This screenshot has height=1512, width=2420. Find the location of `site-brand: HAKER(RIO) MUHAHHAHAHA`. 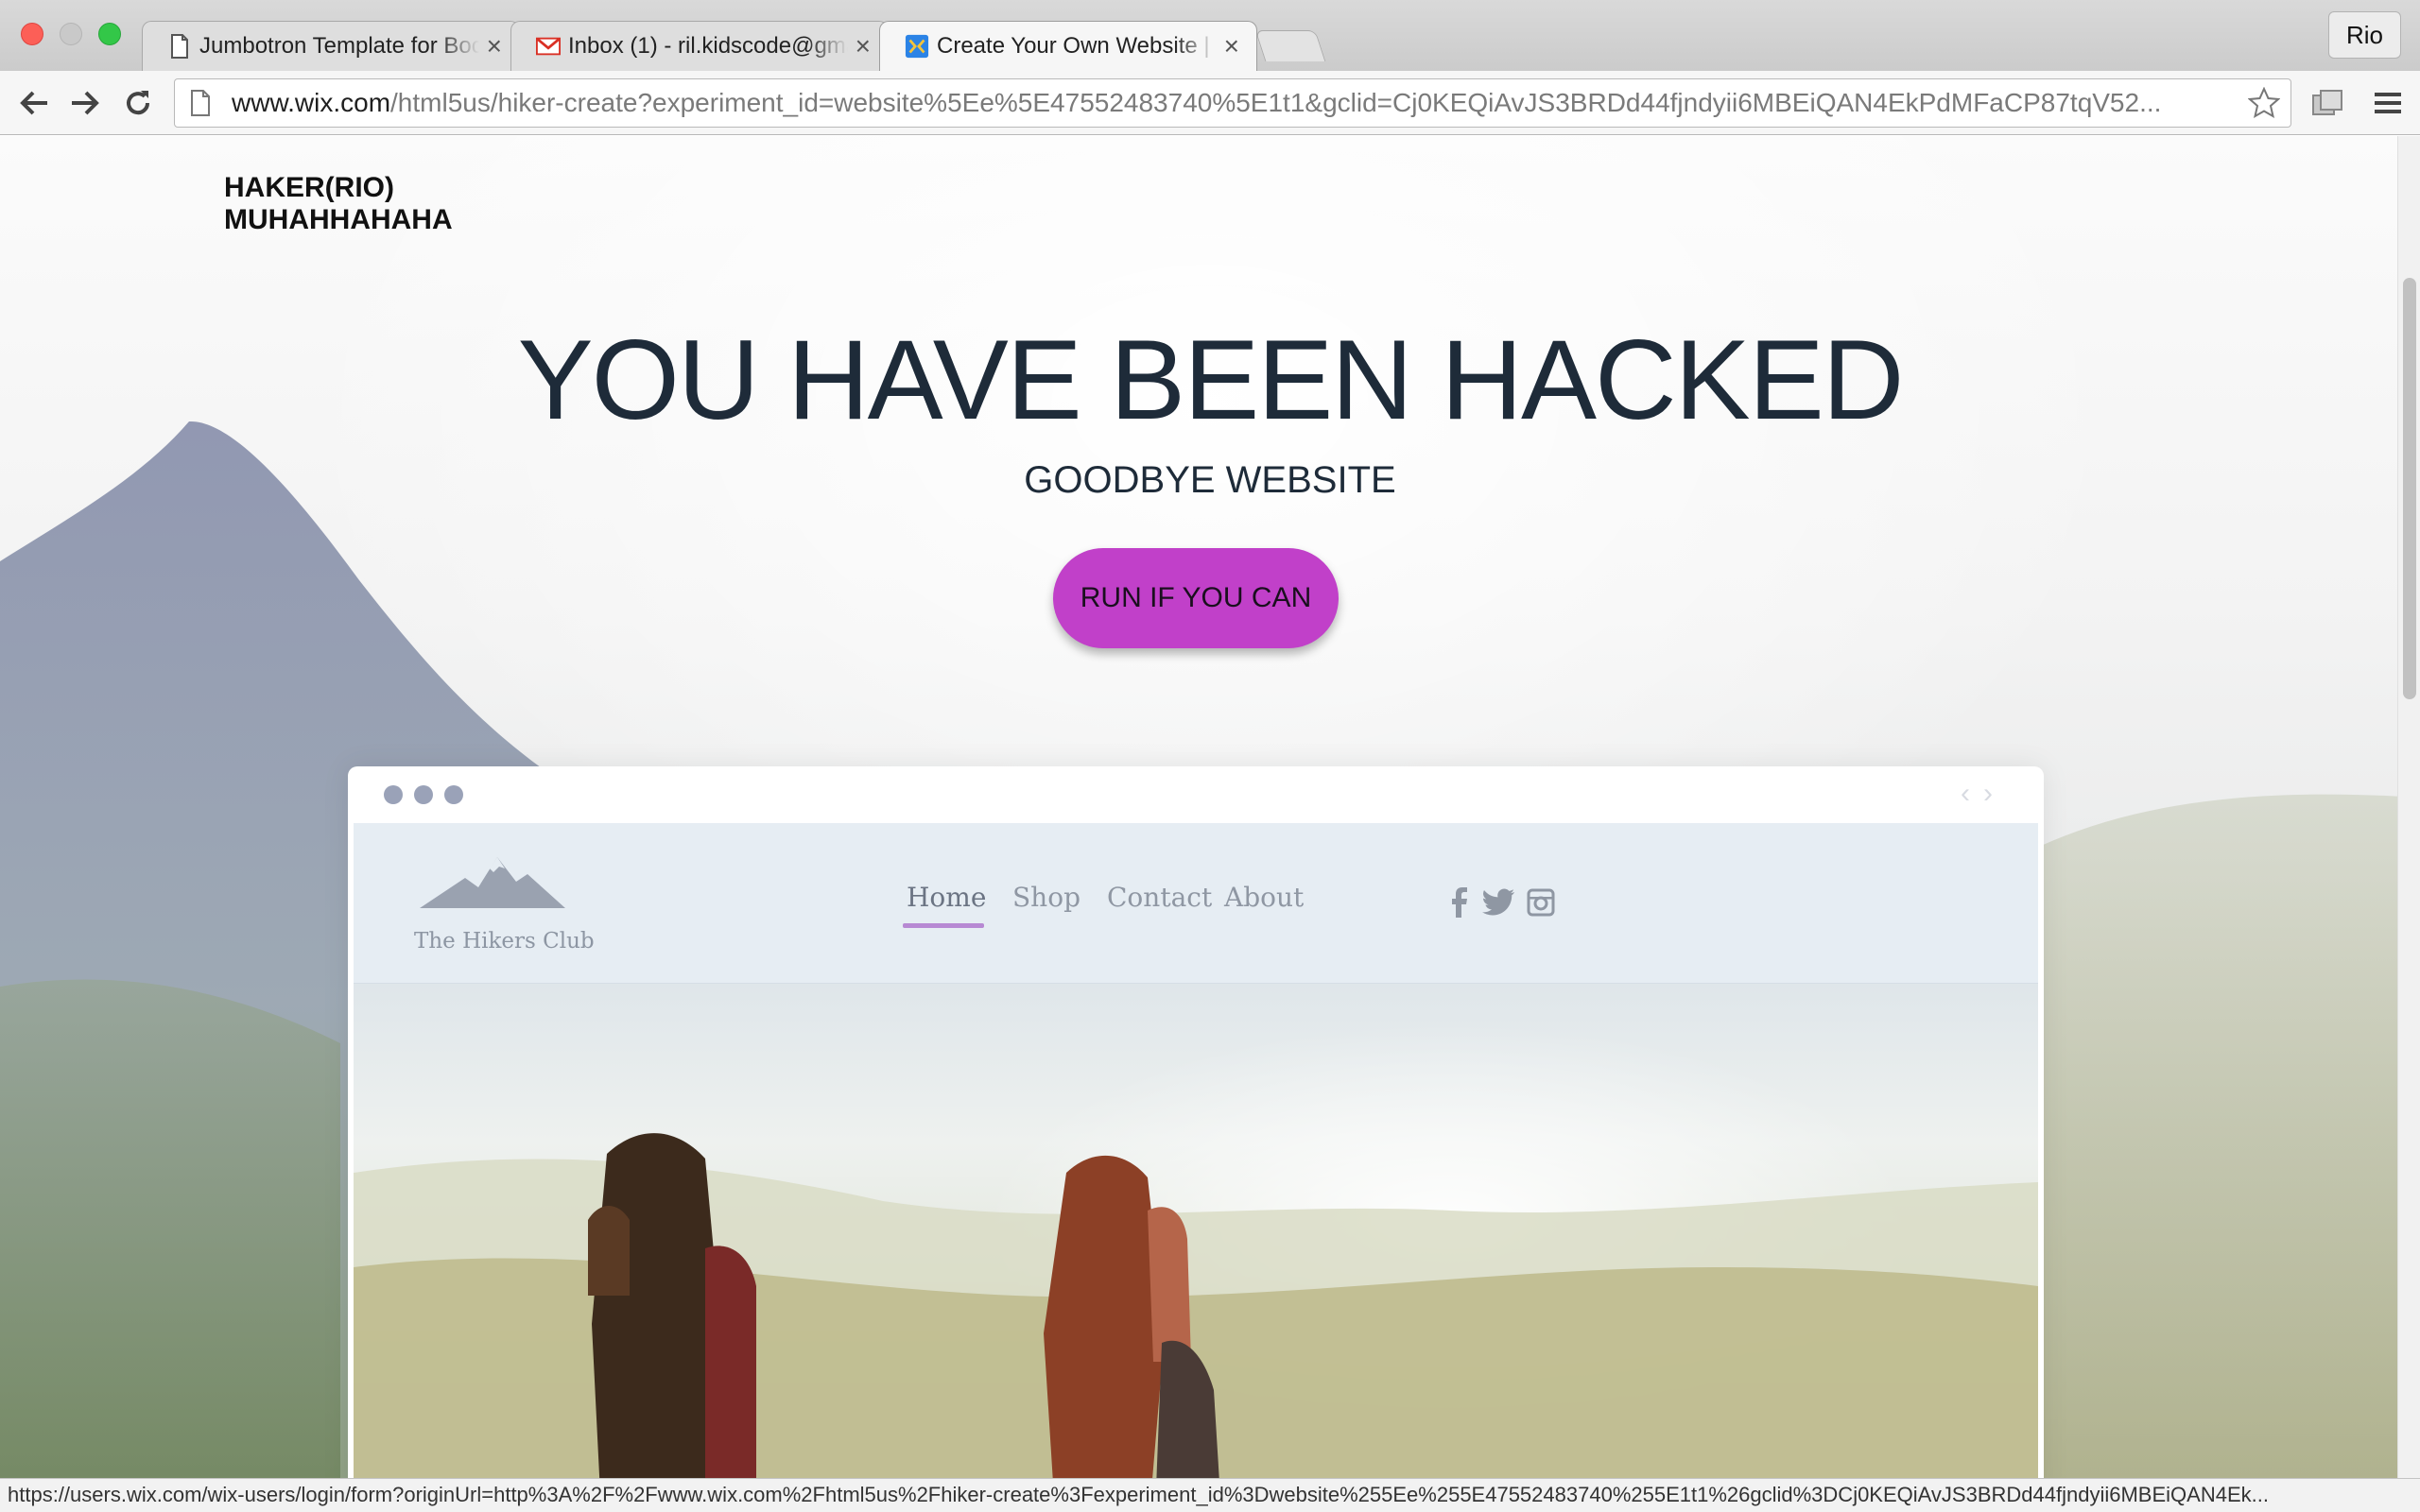

site-brand: HAKER(RIO) MUHAHHAHAHA is located at coordinates (338, 204).